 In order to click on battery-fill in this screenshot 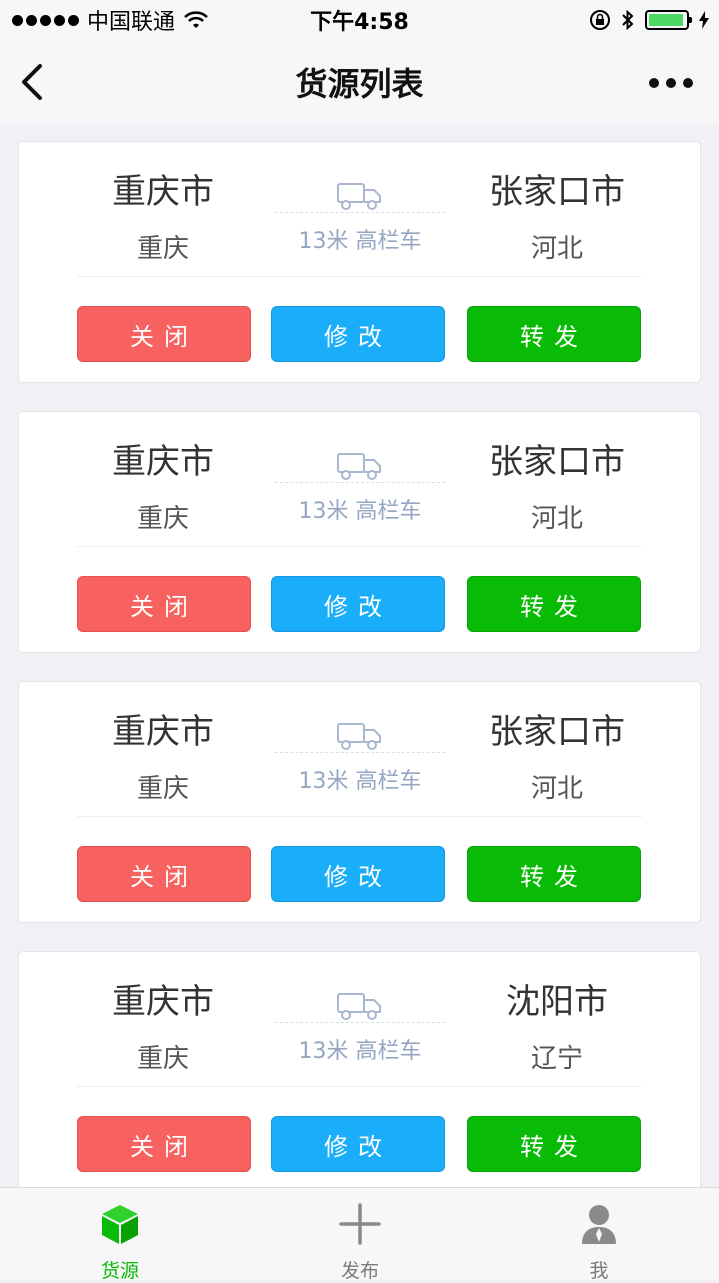, I will do `click(666, 20)`.